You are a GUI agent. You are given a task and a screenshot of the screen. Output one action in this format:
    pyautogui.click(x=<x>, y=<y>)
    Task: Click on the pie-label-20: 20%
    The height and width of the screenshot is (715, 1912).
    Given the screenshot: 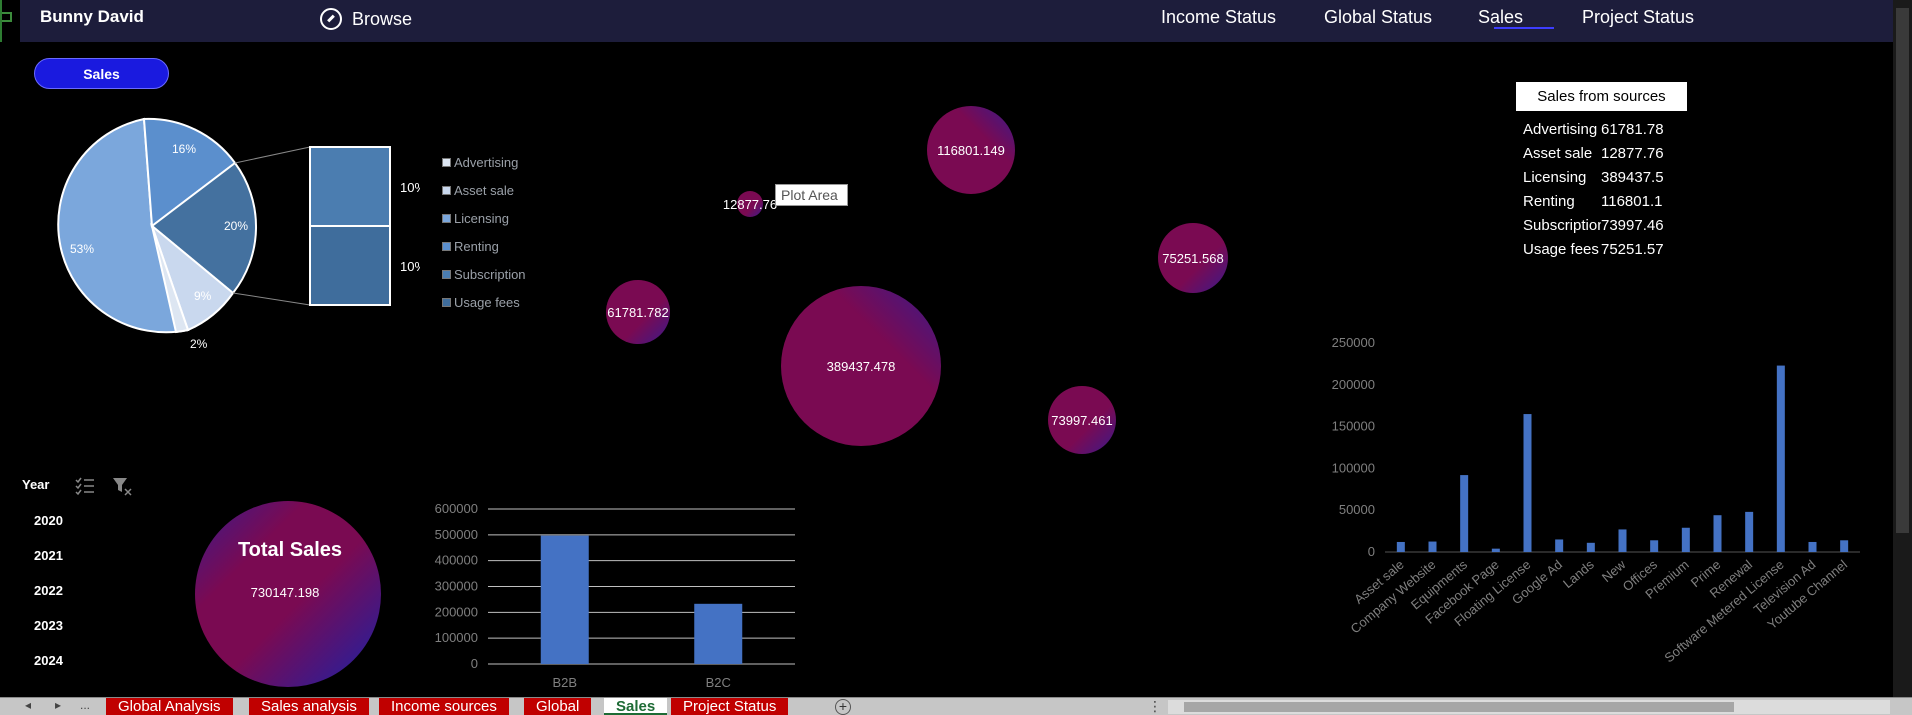 What is the action you would take?
    pyautogui.click(x=236, y=226)
    